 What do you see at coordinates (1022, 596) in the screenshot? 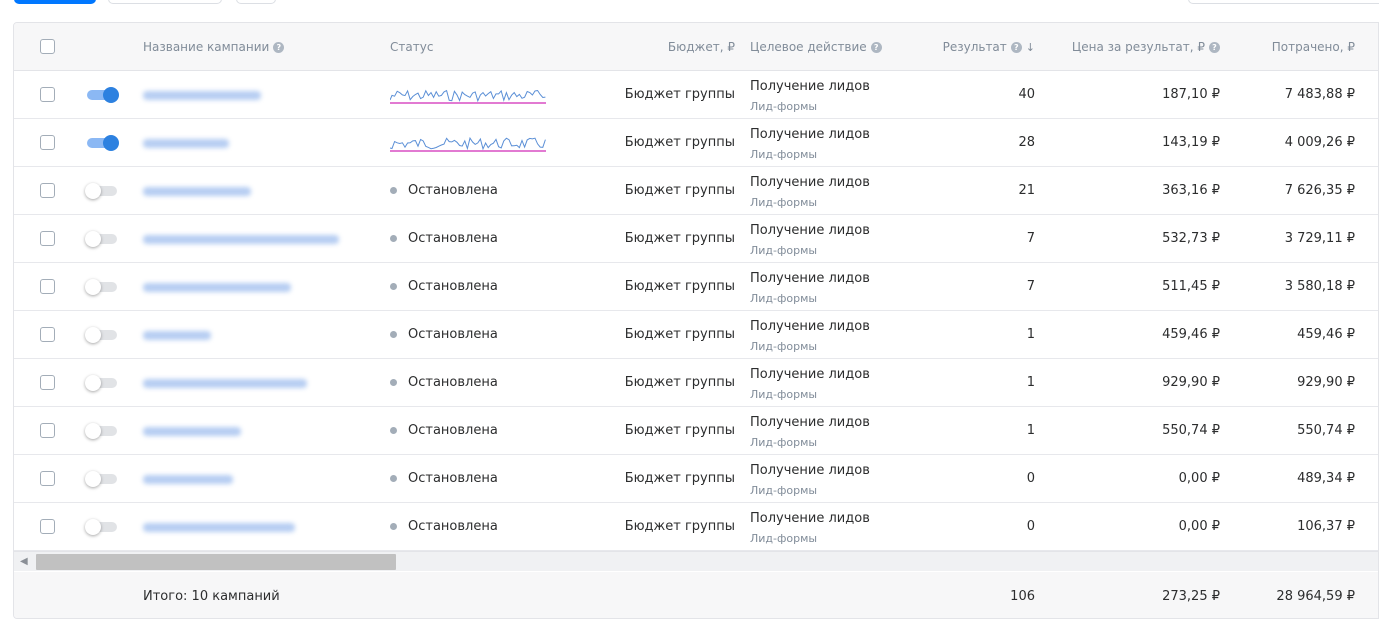
I see `footer-result: 106` at bounding box center [1022, 596].